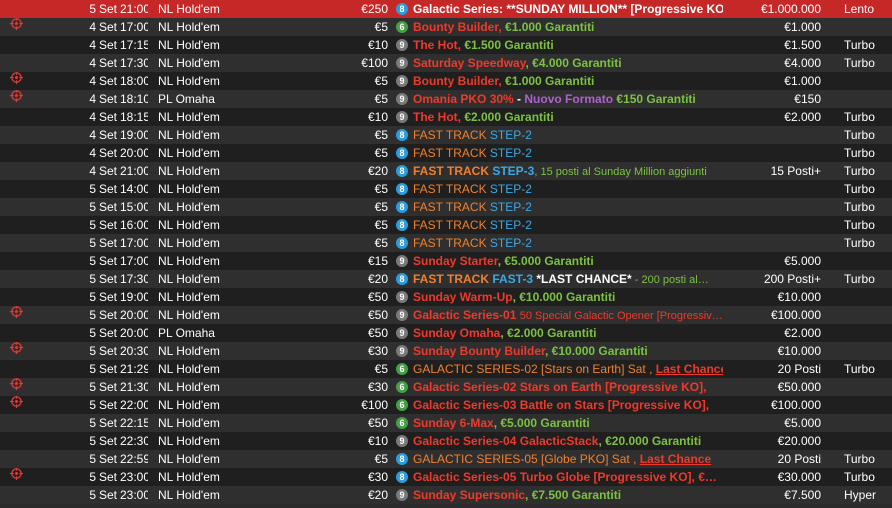 This screenshot has height=508, width=892. I want to click on title-segment: €1.500 Garantiti, so click(509, 45).